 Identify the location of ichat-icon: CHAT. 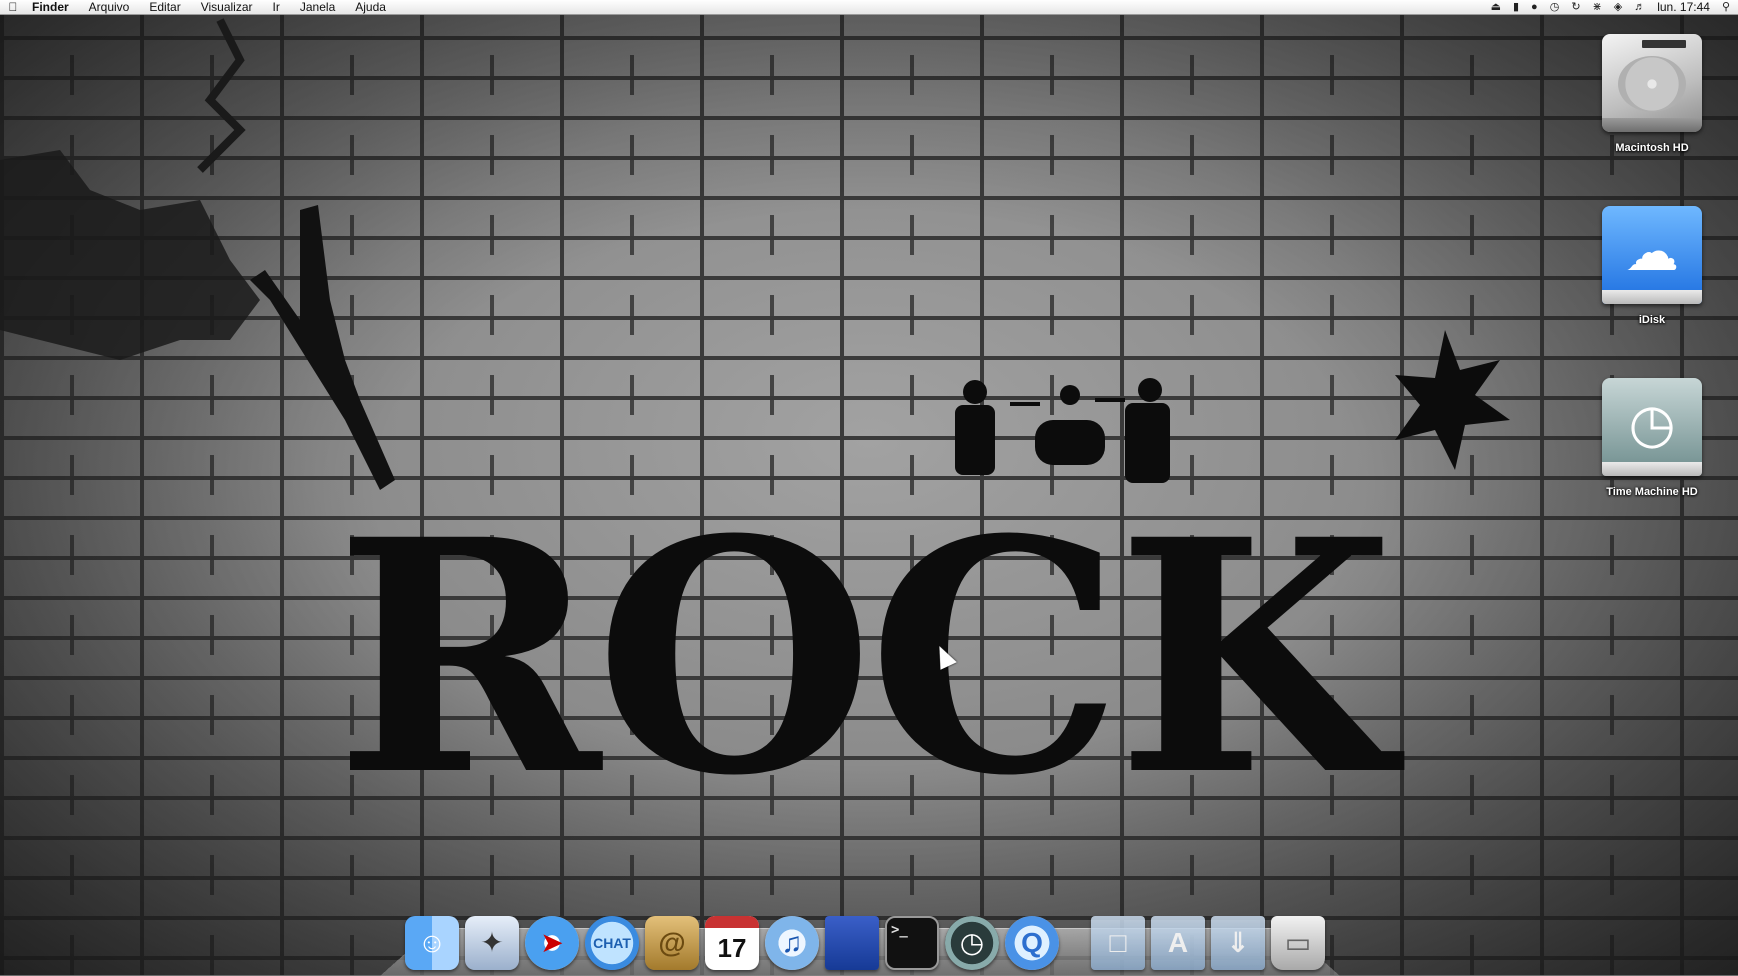
(612, 943).